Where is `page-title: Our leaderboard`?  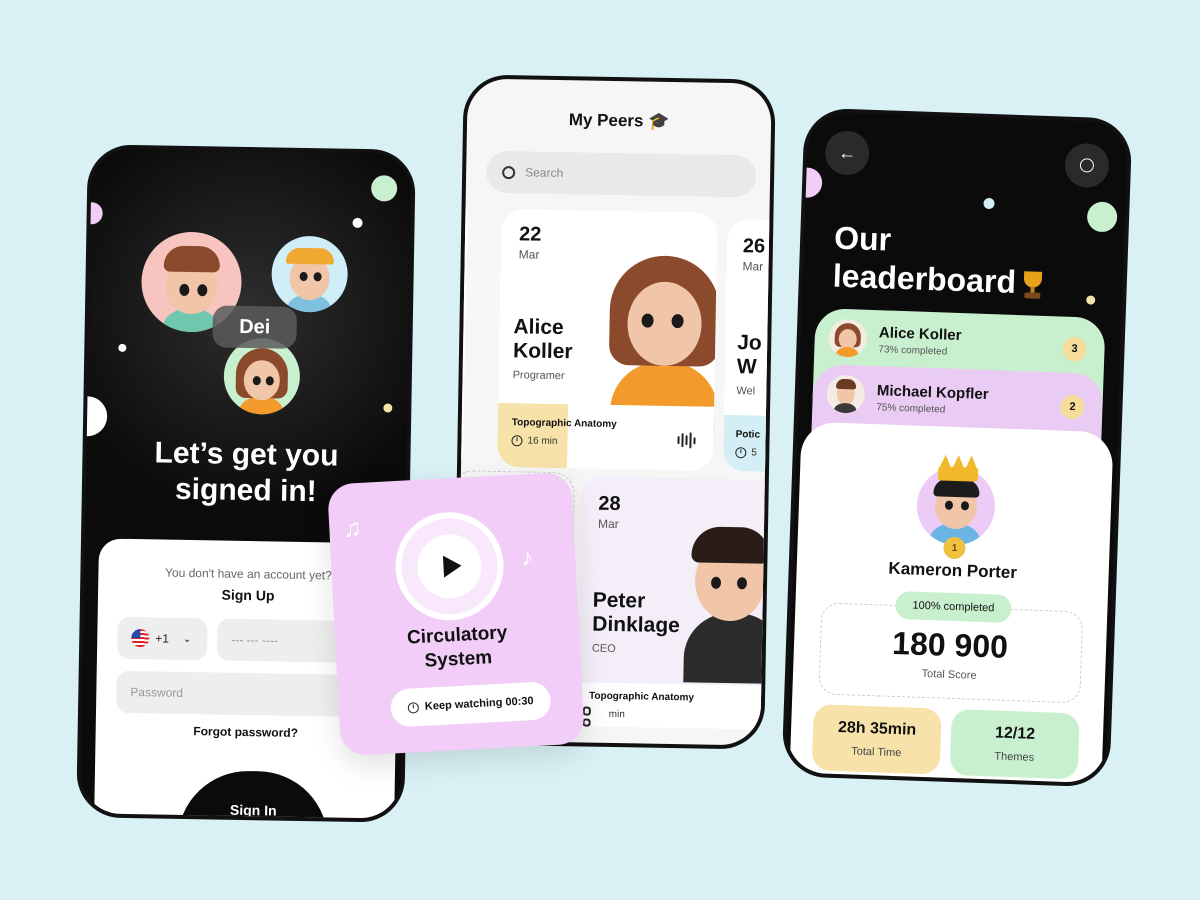 page-title: Our leaderboard is located at coordinates (940, 260).